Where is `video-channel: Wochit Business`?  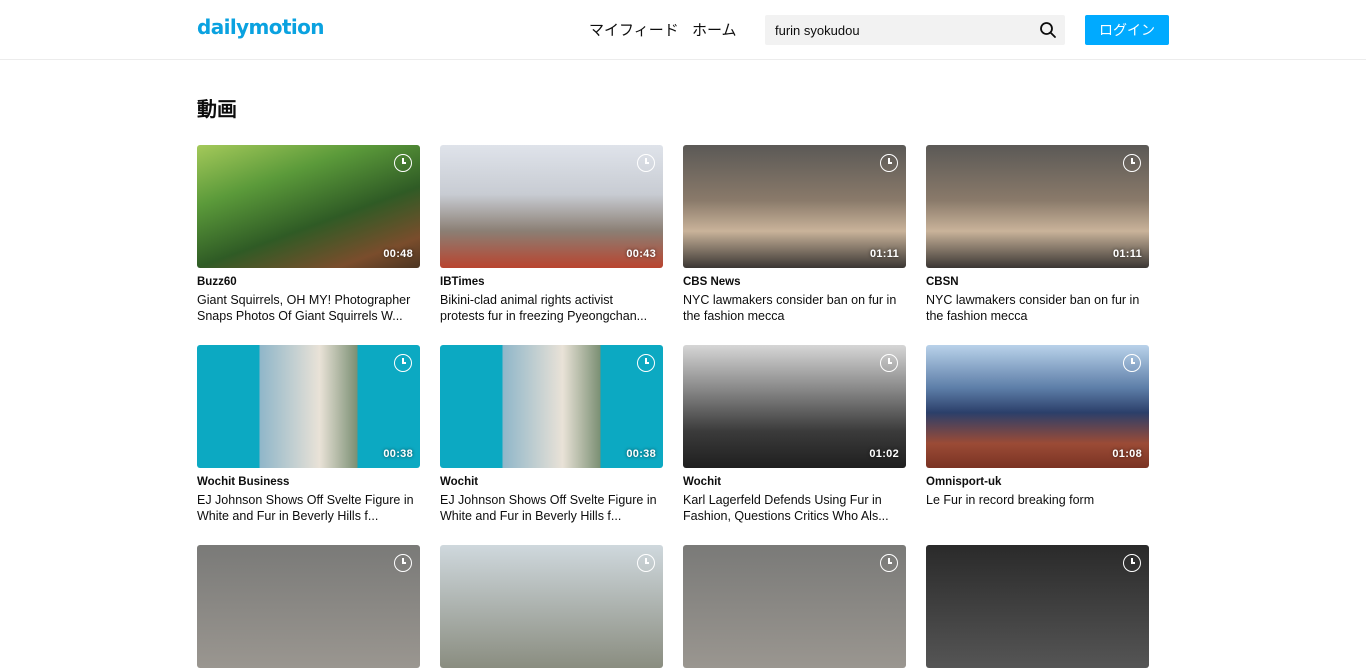
video-channel: Wochit Business is located at coordinates (308, 482).